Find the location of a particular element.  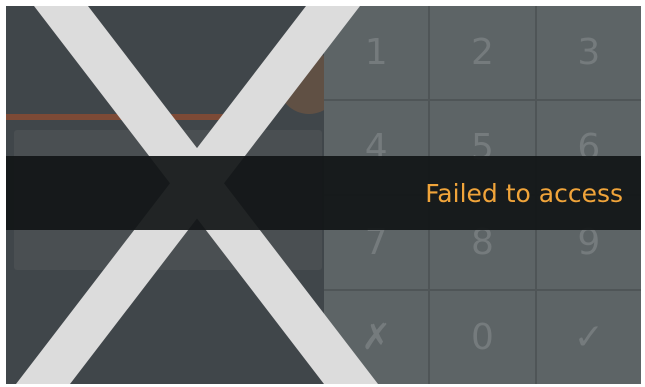

key-2: 2 is located at coordinates (482, 52).